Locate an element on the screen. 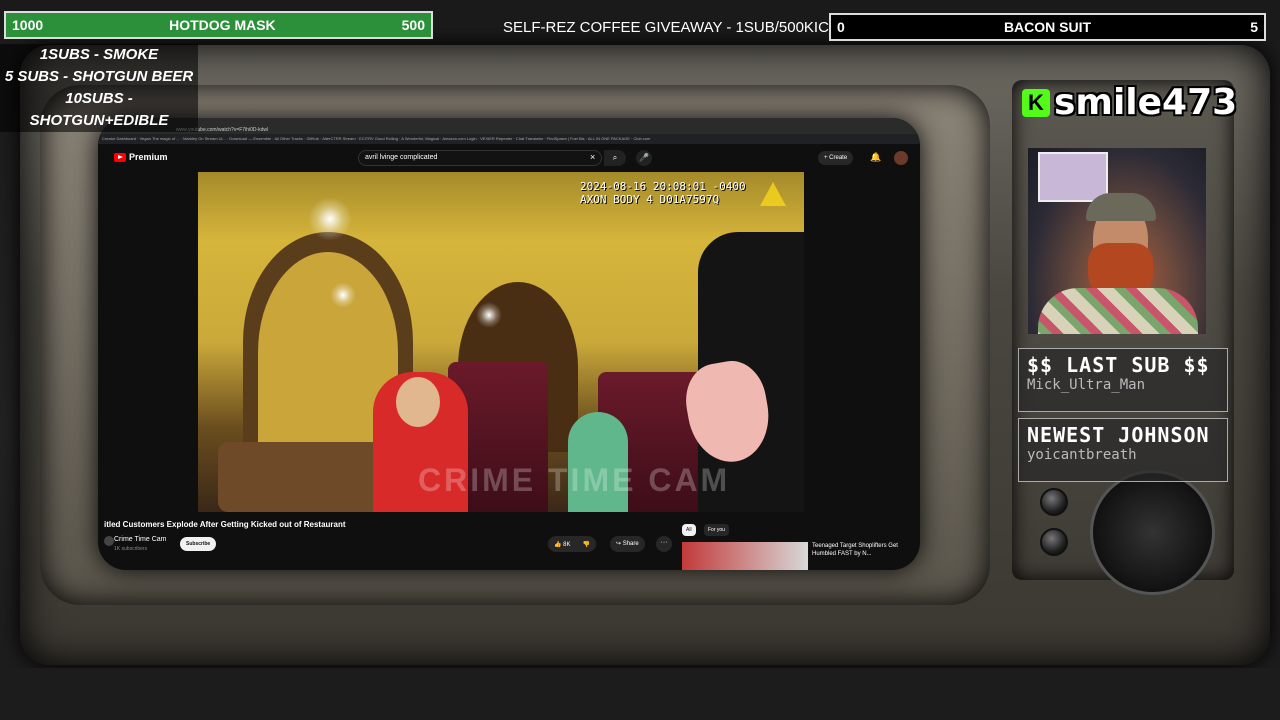  streamer-shirt is located at coordinates (1118, 311).